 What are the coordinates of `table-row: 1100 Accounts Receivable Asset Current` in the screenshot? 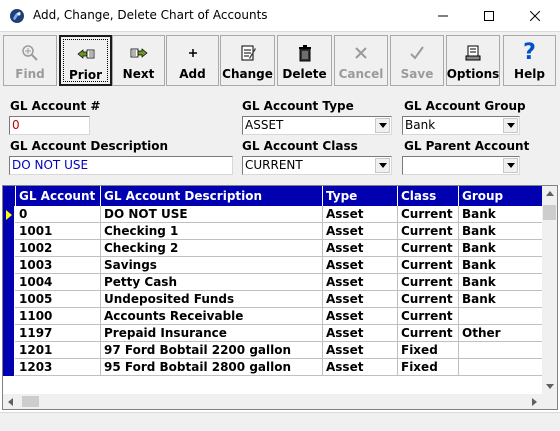 It's located at (272, 316).